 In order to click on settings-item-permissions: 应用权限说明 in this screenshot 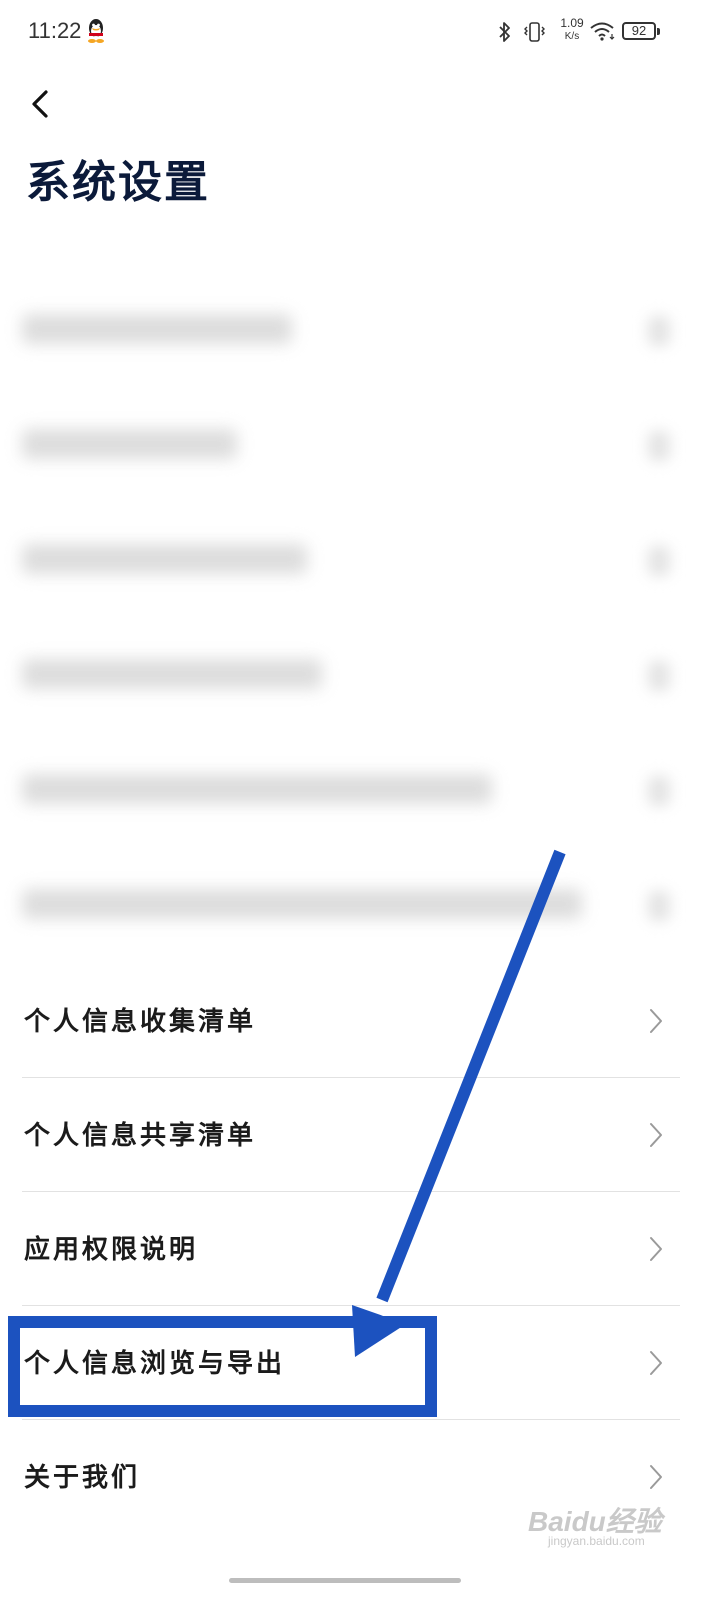, I will do `click(351, 1248)`.